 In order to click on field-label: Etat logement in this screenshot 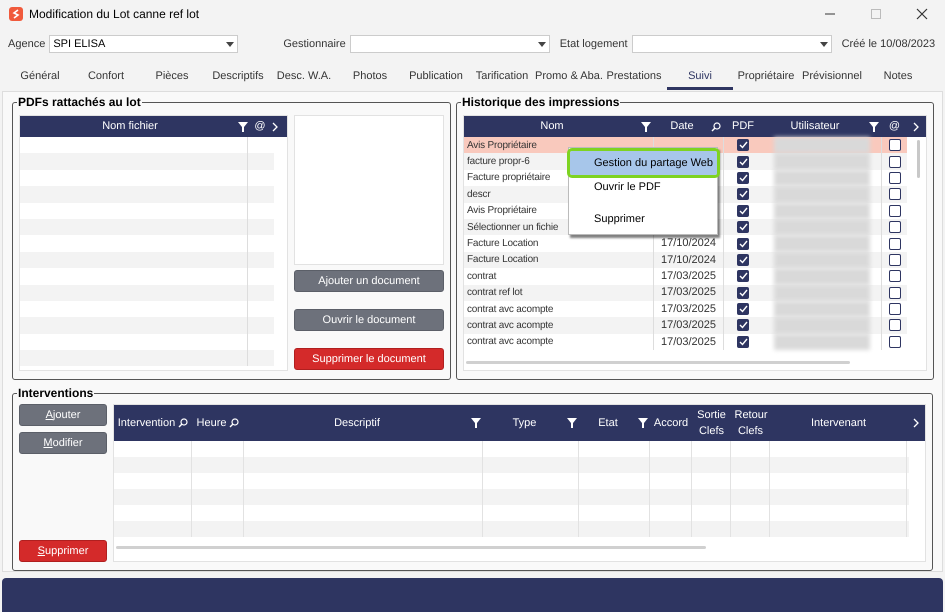, I will do `click(594, 44)`.